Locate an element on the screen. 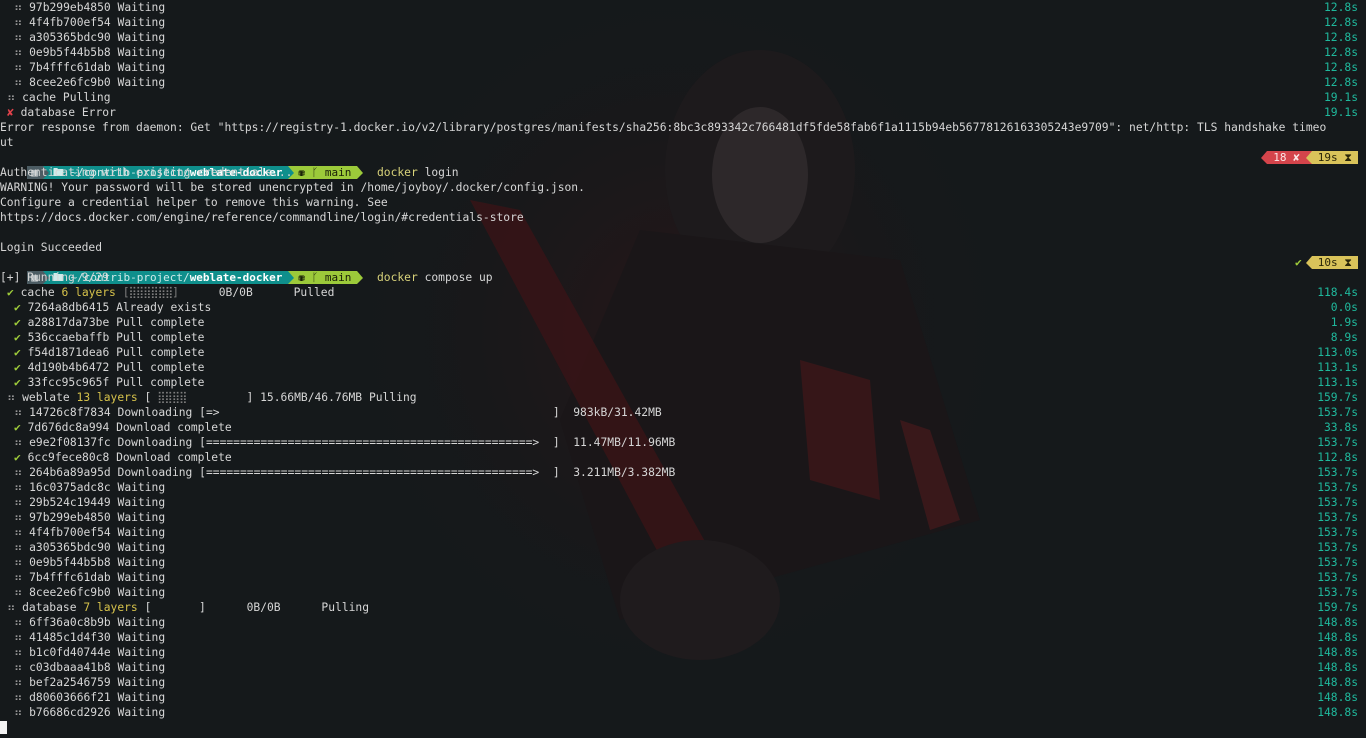 The height and width of the screenshot is (738, 1366). elapsed-time: 148.8s is located at coordinates (1337, 637).